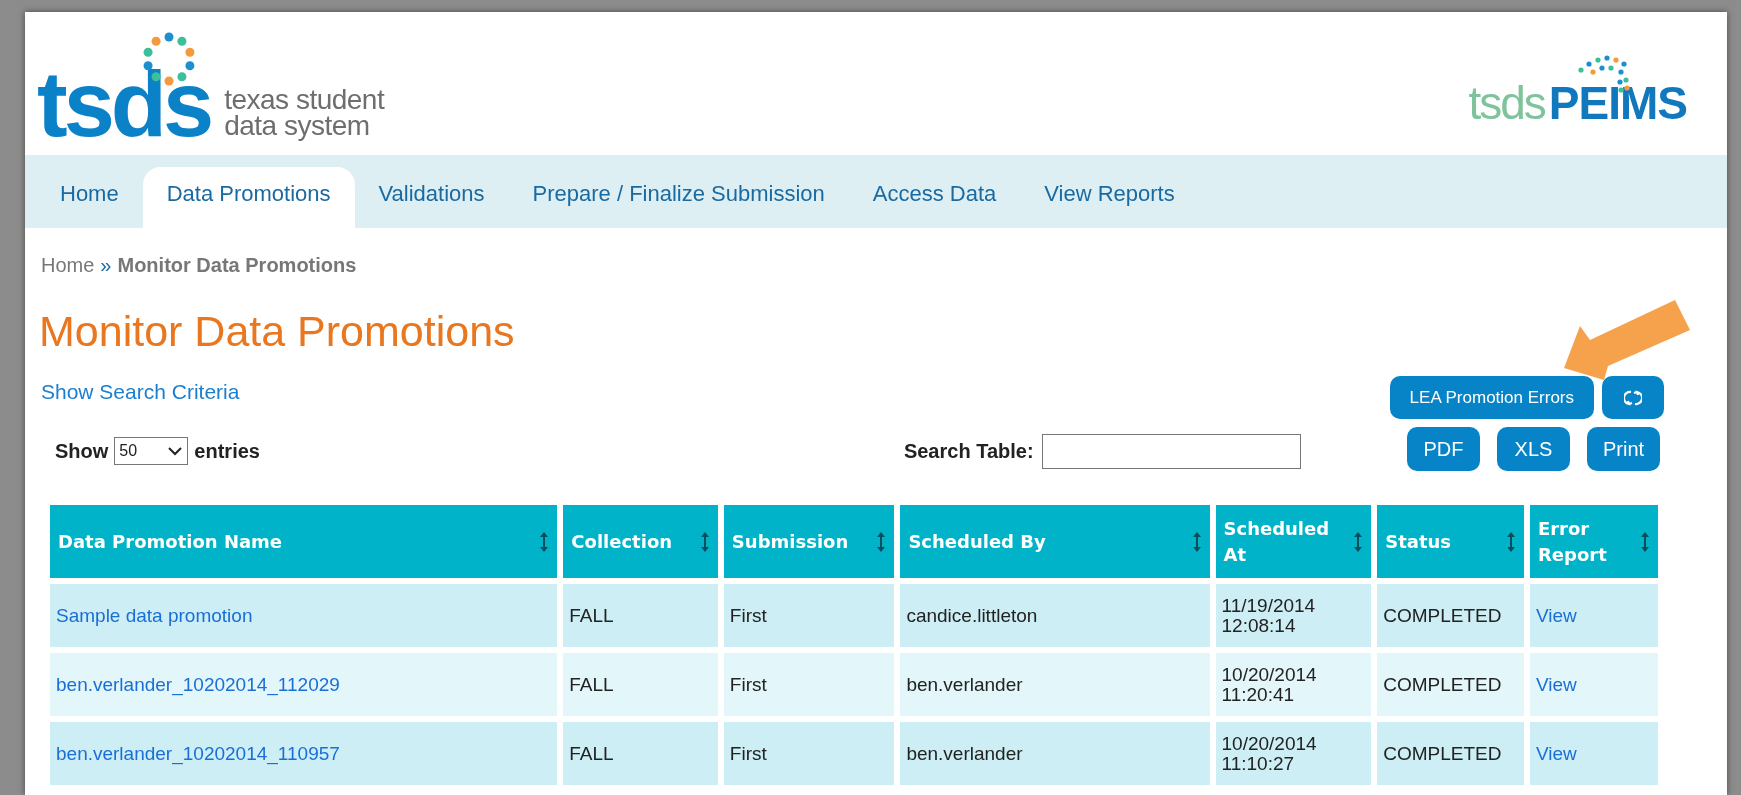 This screenshot has height=795, width=1741. I want to click on nav-tab: Validations, so click(431, 197).